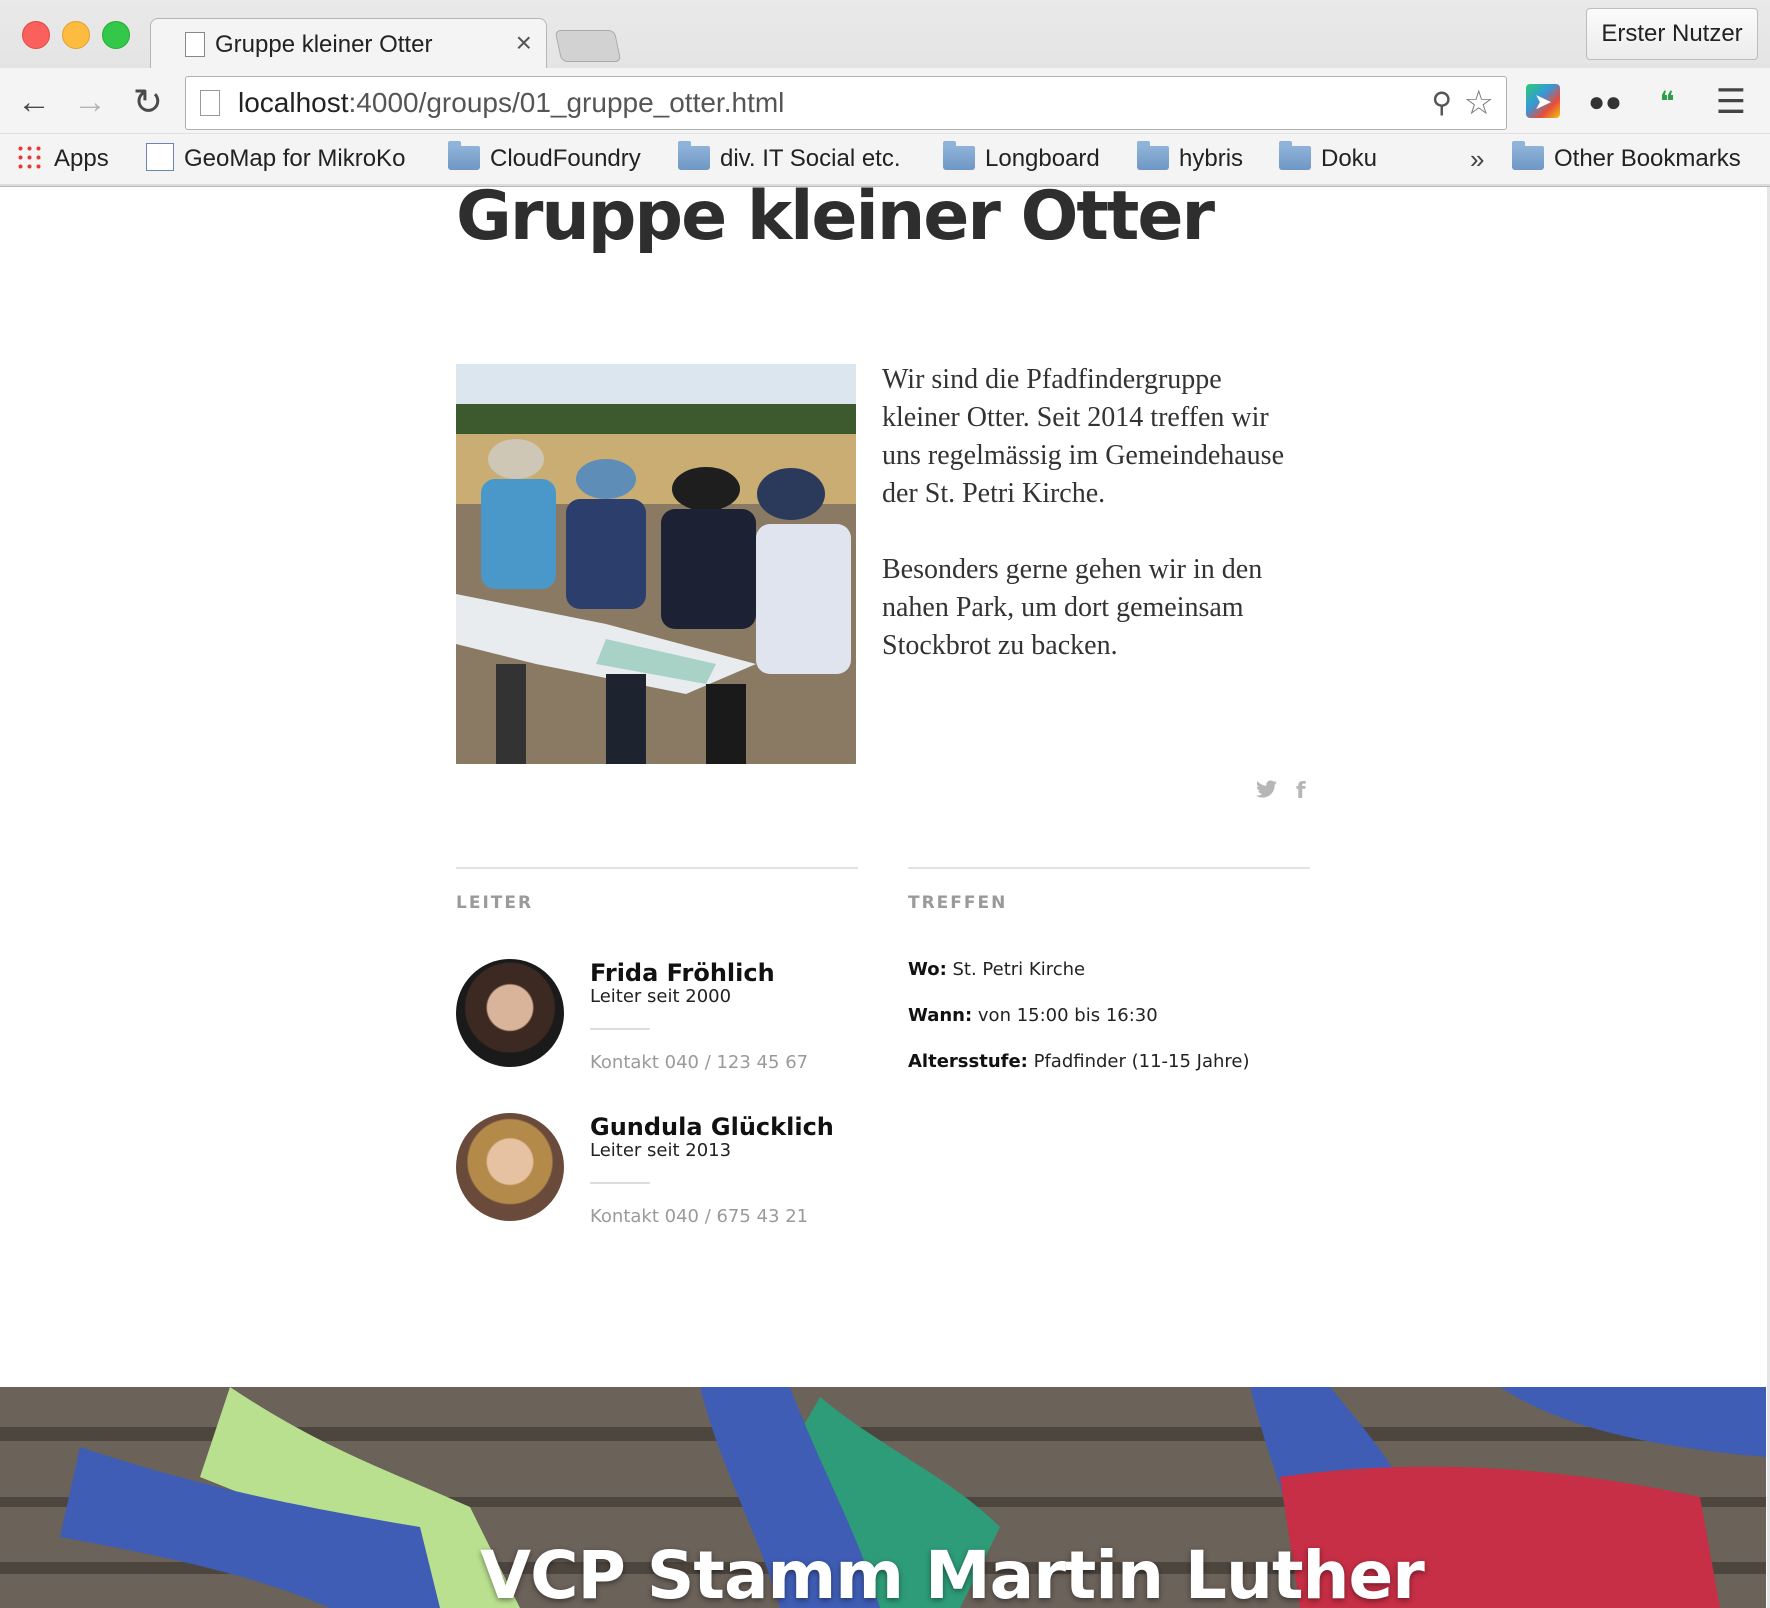  What do you see at coordinates (544, 158) in the screenshot?
I see `bookmark-cloudfoundry: CloudFoundry` at bounding box center [544, 158].